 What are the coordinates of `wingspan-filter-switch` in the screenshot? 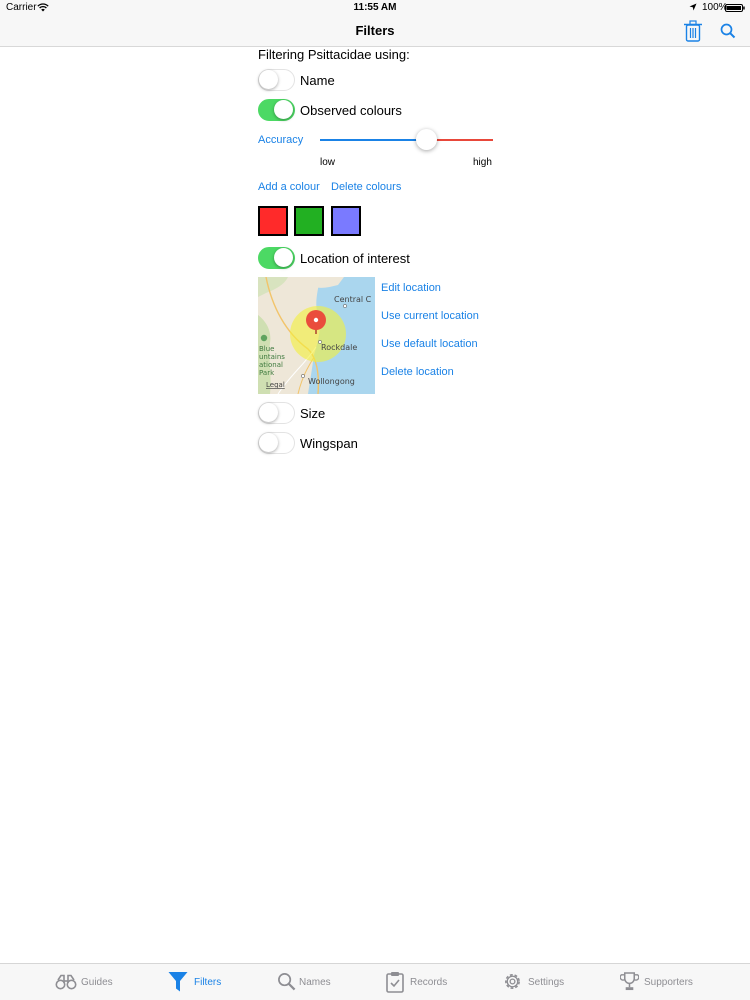 It's located at (276, 443).